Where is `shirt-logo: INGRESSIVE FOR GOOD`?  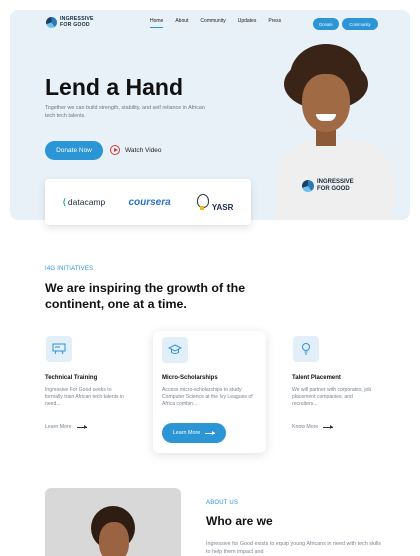
shirt-logo: INGRESSIVE FOR GOOD is located at coordinates (328, 185).